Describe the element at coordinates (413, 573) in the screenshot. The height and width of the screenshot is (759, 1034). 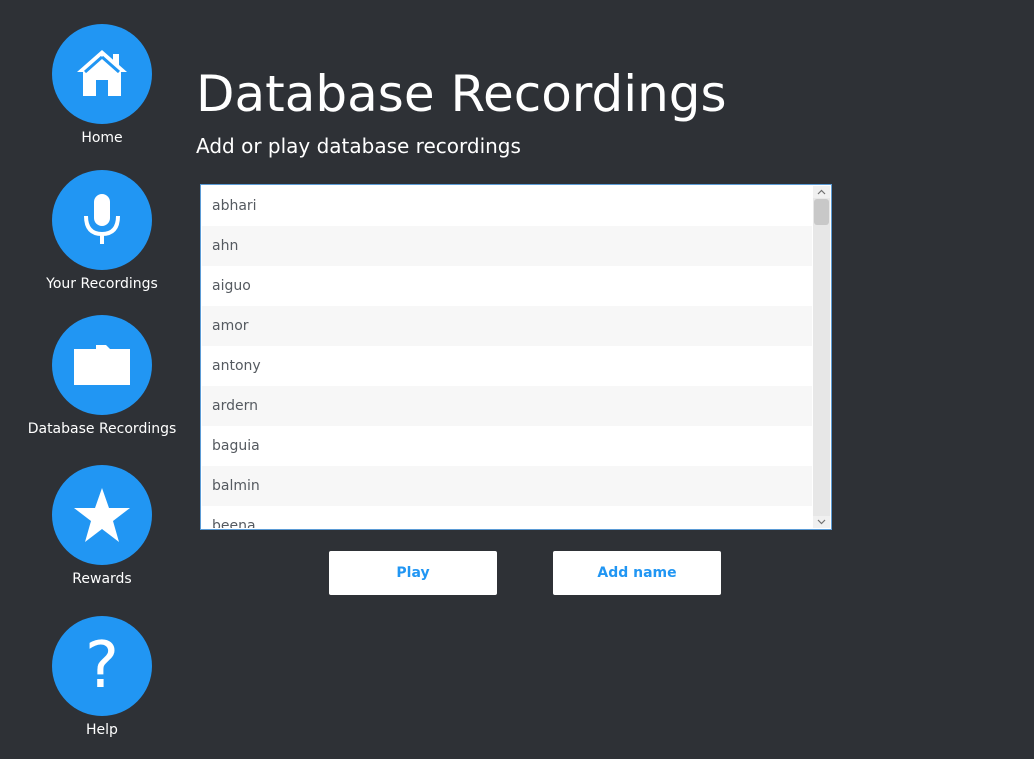
I see `play-button: Play` at that location.